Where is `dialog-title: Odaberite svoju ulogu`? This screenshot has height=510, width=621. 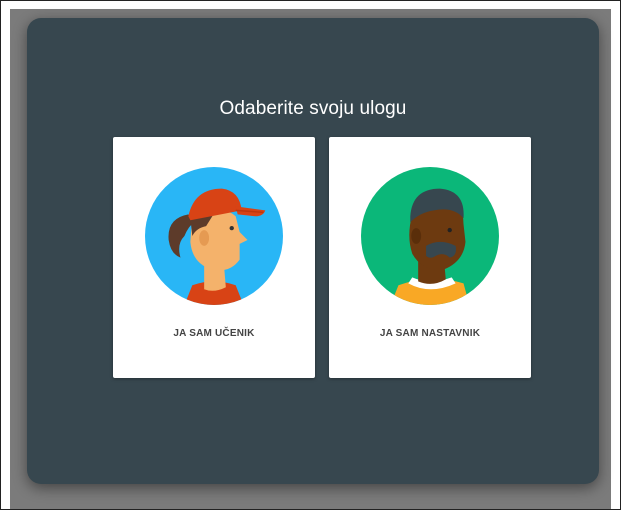 dialog-title: Odaberite svoju ulogu is located at coordinates (313, 108).